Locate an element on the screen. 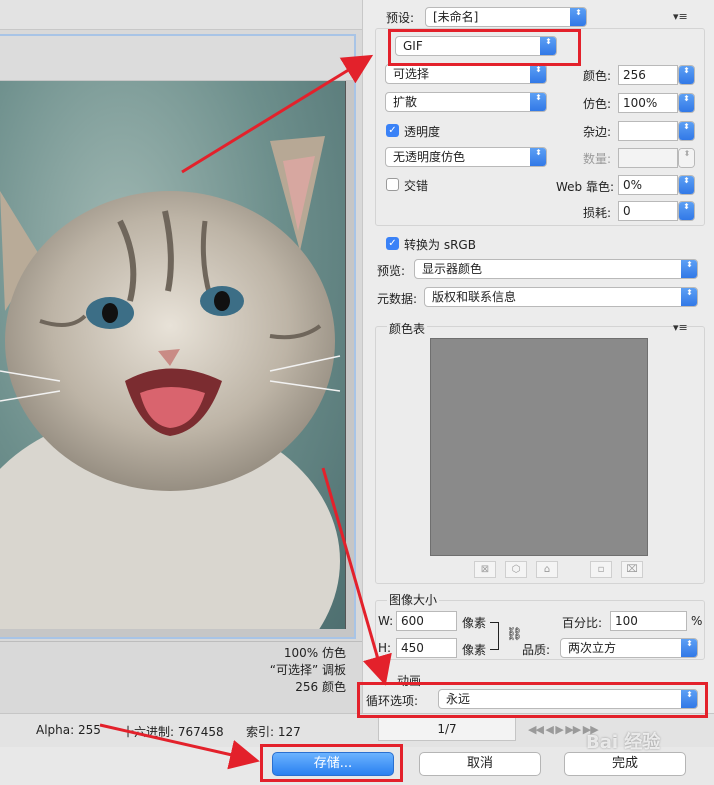  web-snap-stepper: ⬍ is located at coordinates (686, 185).